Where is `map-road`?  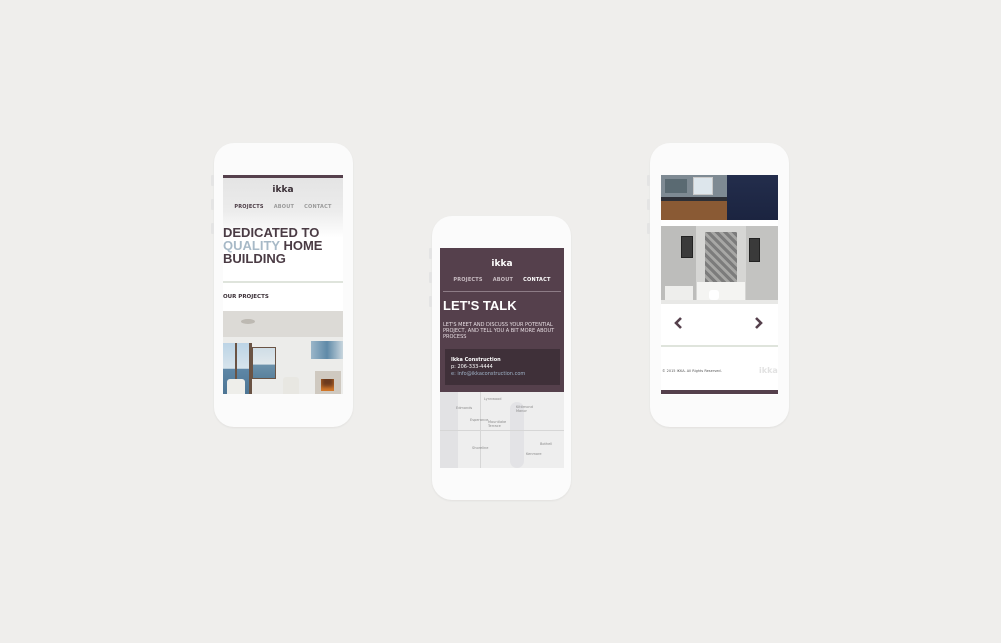 map-road is located at coordinates (502, 430).